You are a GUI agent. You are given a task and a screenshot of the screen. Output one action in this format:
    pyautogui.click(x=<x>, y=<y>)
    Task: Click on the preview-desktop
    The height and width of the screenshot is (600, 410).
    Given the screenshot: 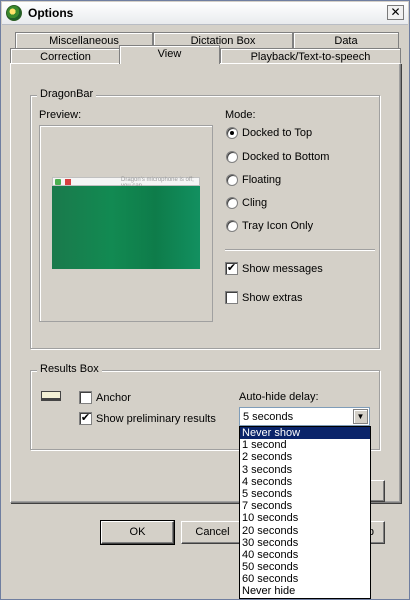 What is the action you would take?
    pyautogui.click(x=126, y=227)
    